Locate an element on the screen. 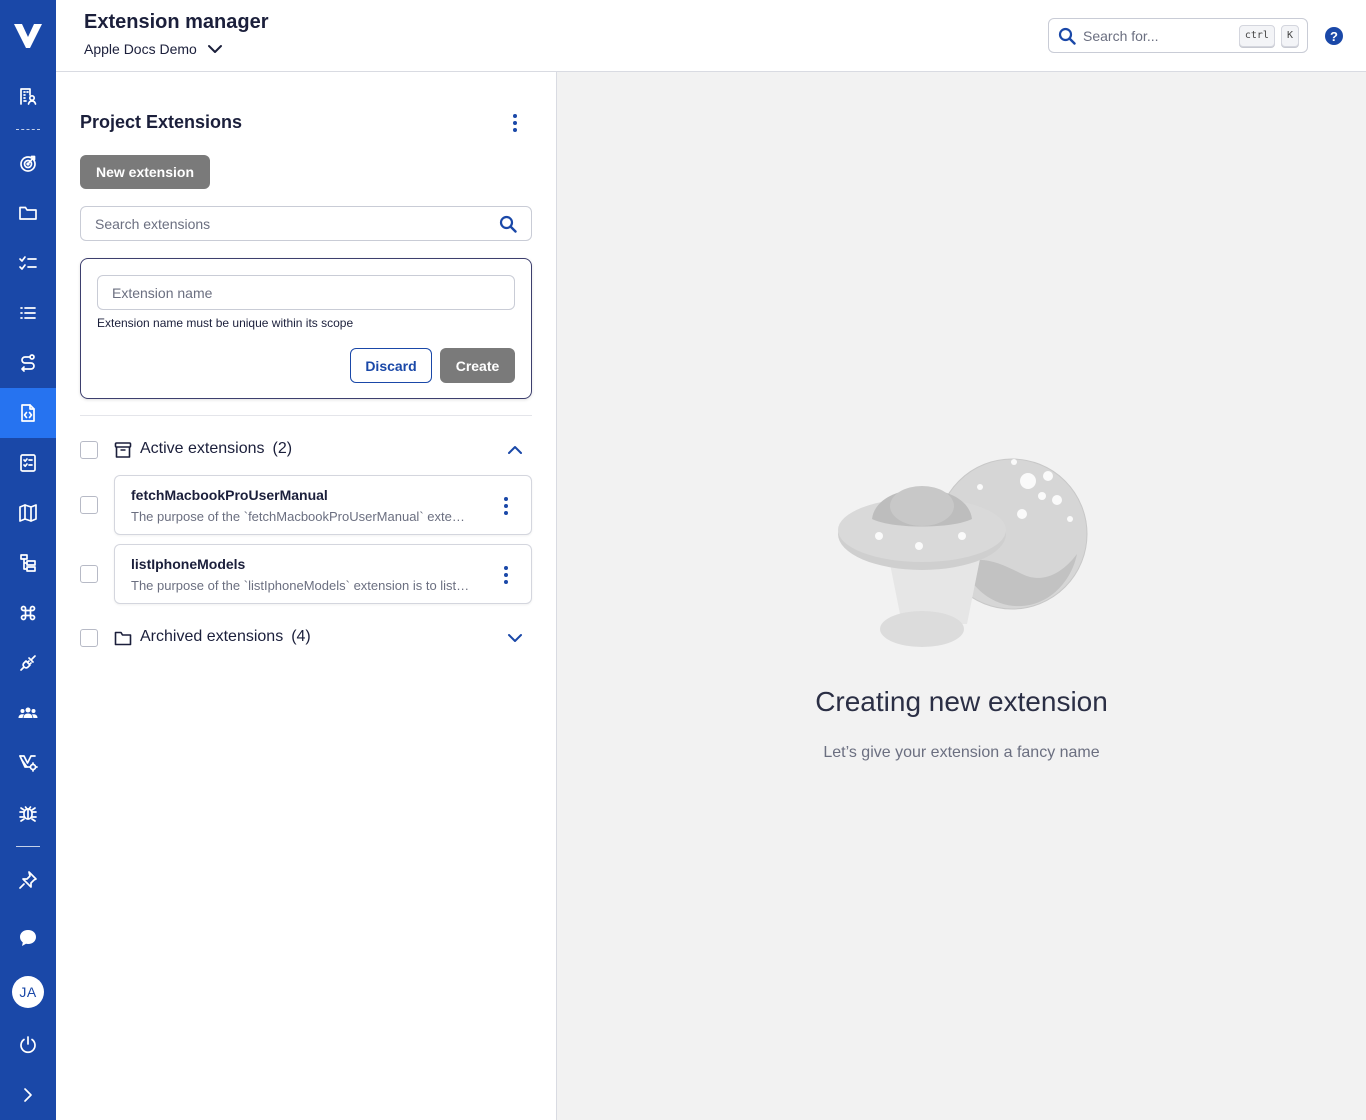 Image resolution: width=1366 pixels, height=1120 pixels. chevron-up-icon is located at coordinates (515, 450).